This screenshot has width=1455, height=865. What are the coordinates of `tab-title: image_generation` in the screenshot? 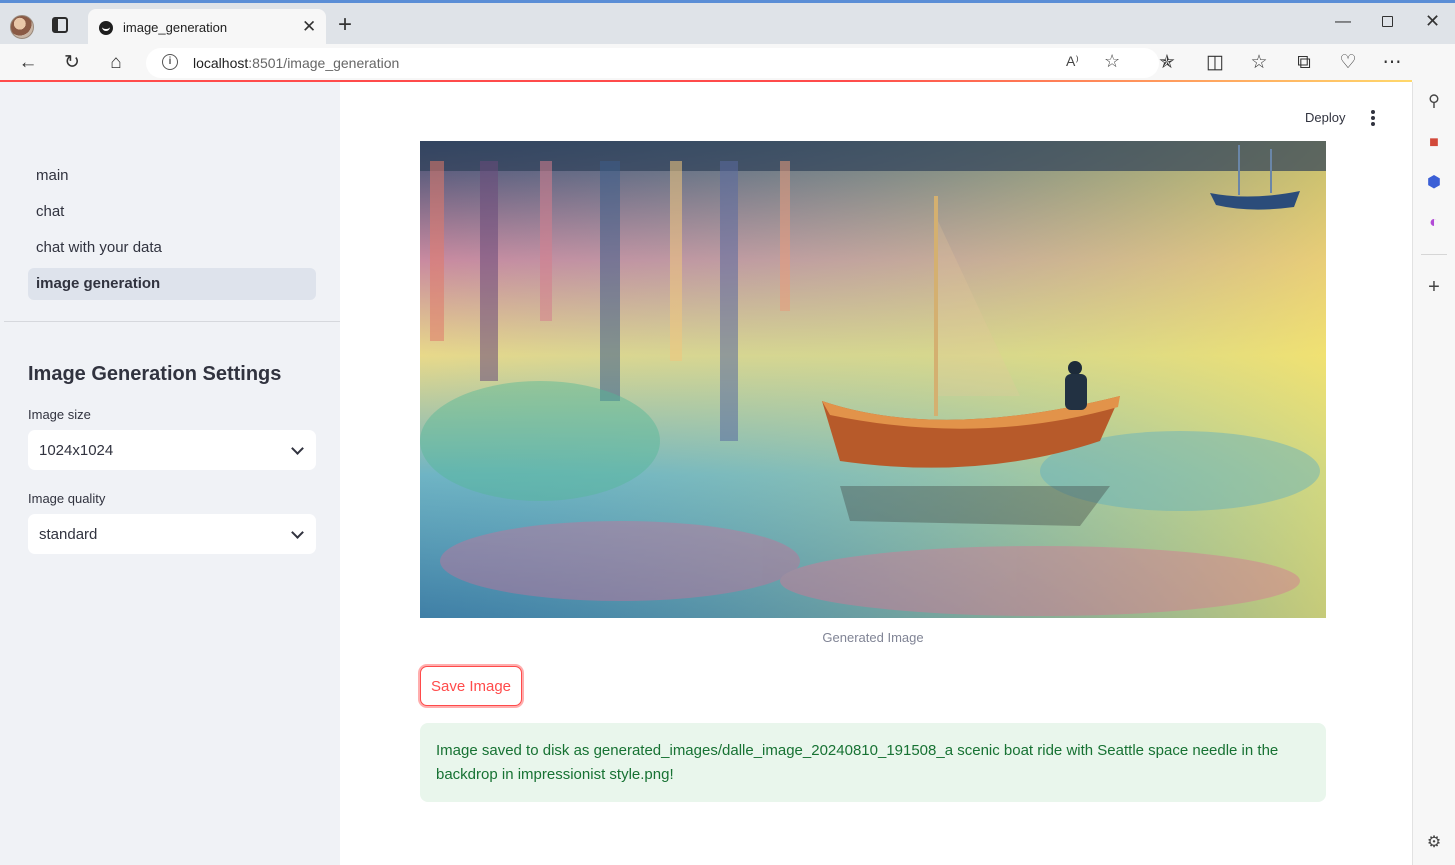 It's located at (175, 27).